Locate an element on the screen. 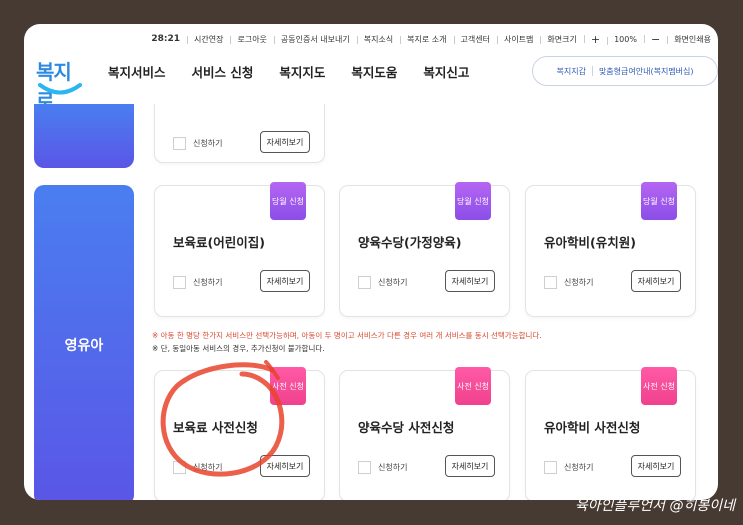 The width and height of the screenshot is (743, 525). extend-time-link: 시간연장 is located at coordinates (208, 39).